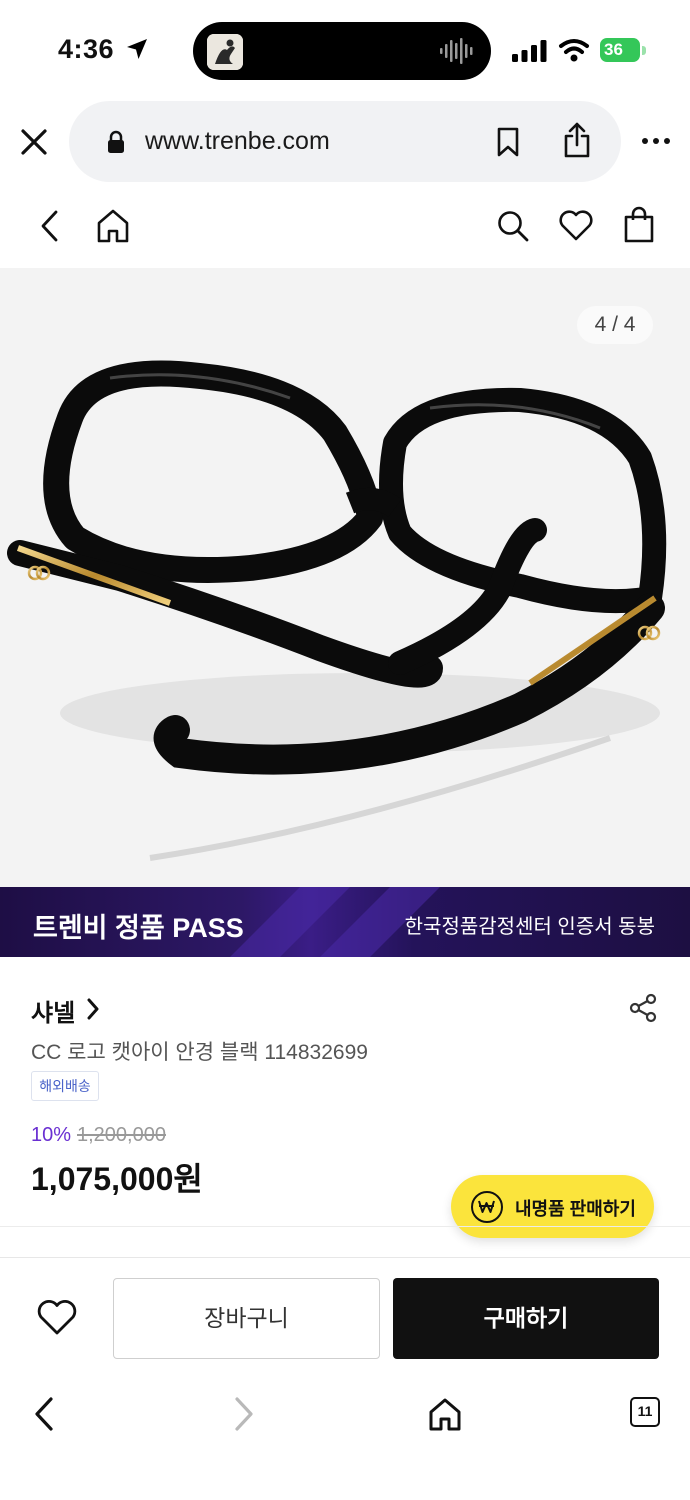 This screenshot has height=1500, width=690. What do you see at coordinates (529, 927) in the screenshot?
I see `pass-subtitle: 한국정품감정센터 인증서 동봉` at bounding box center [529, 927].